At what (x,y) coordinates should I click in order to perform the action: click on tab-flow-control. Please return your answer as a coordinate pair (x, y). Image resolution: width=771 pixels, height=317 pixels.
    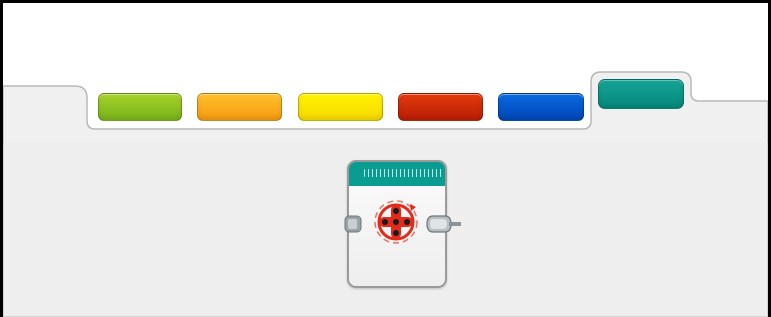
    Looking at the image, I should click on (239, 107).